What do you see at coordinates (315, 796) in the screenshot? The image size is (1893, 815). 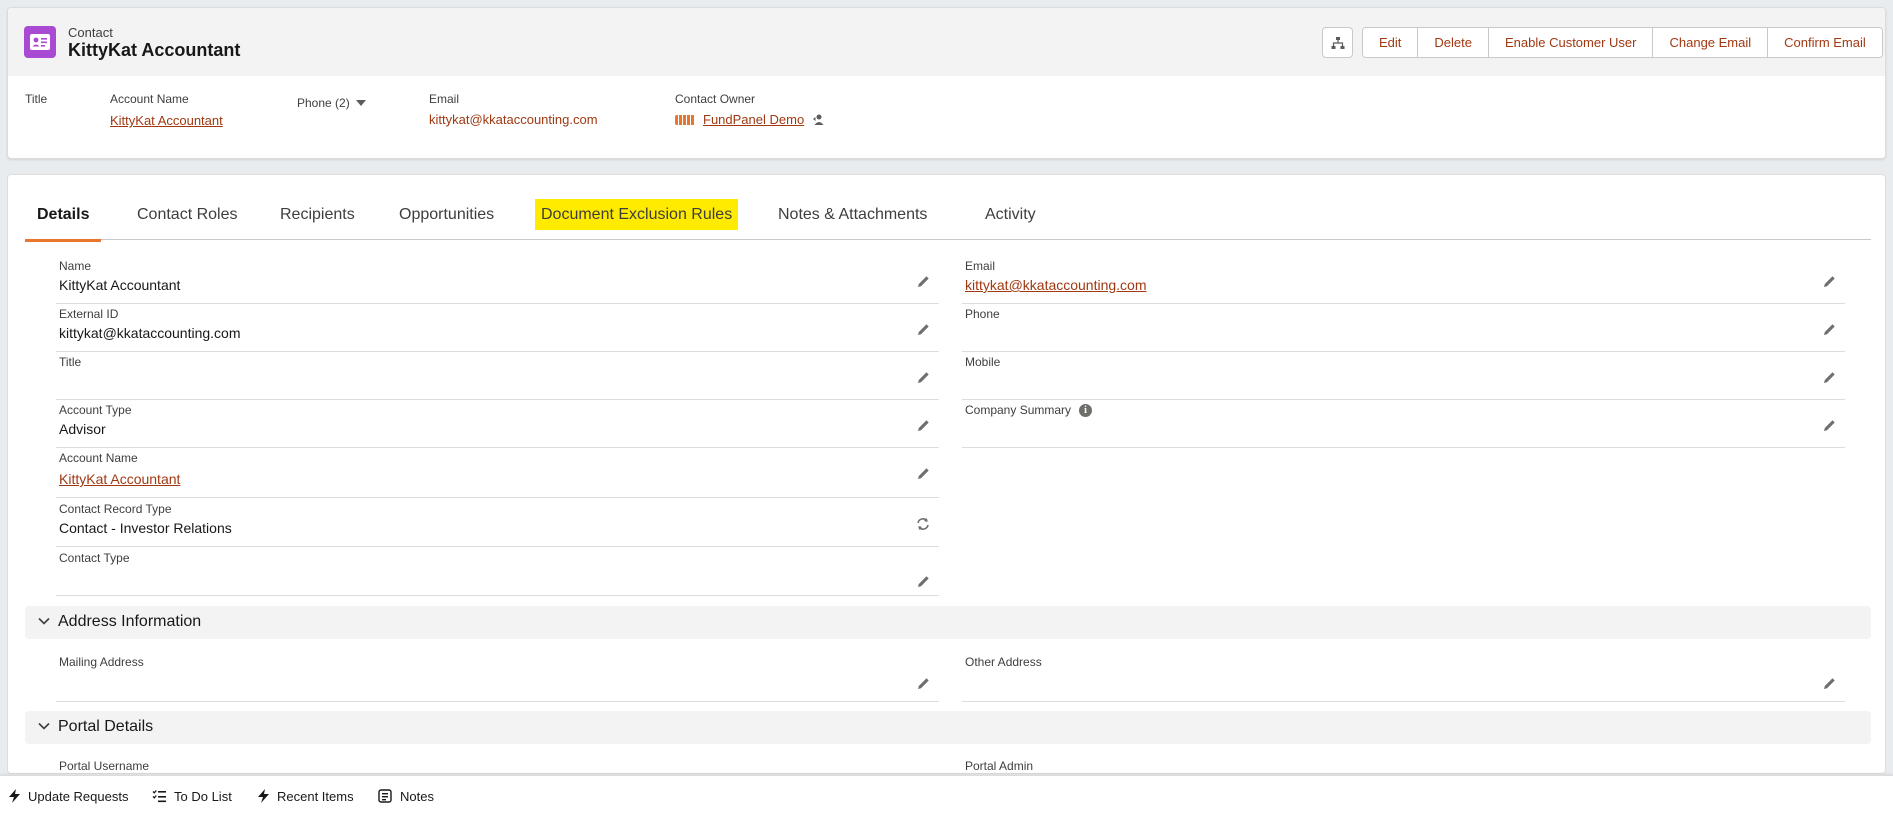 I see `utility-label: Recent Items` at bounding box center [315, 796].